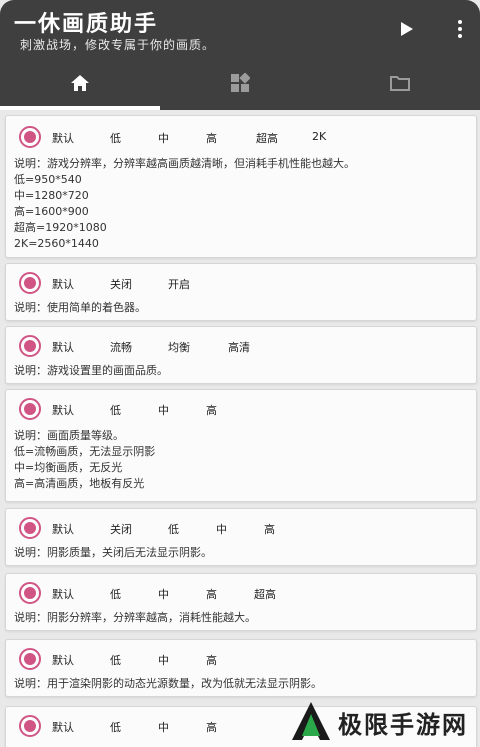 The width and height of the screenshot is (480, 747). I want to click on option-label: 开启, so click(179, 284).